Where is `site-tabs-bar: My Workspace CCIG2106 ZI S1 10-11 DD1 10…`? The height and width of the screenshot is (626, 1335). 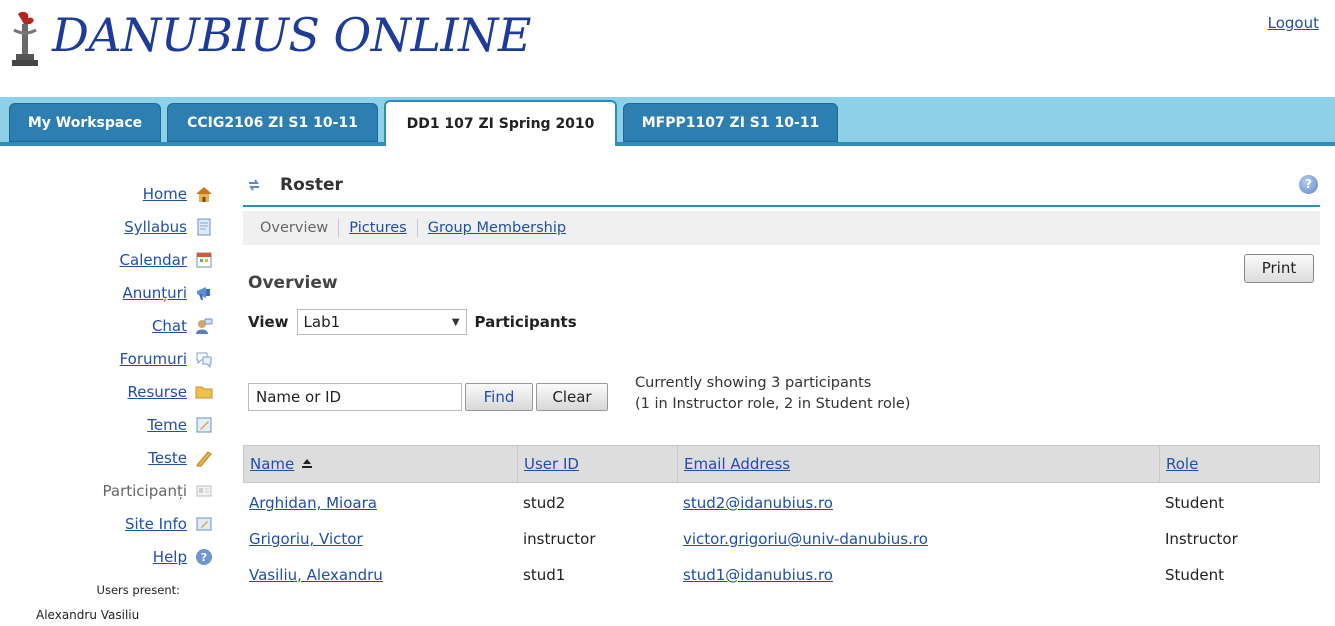
site-tabs-bar: My Workspace CCIG2106 ZI S1 10-11 DD1 10… is located at coordinates (667, 121).